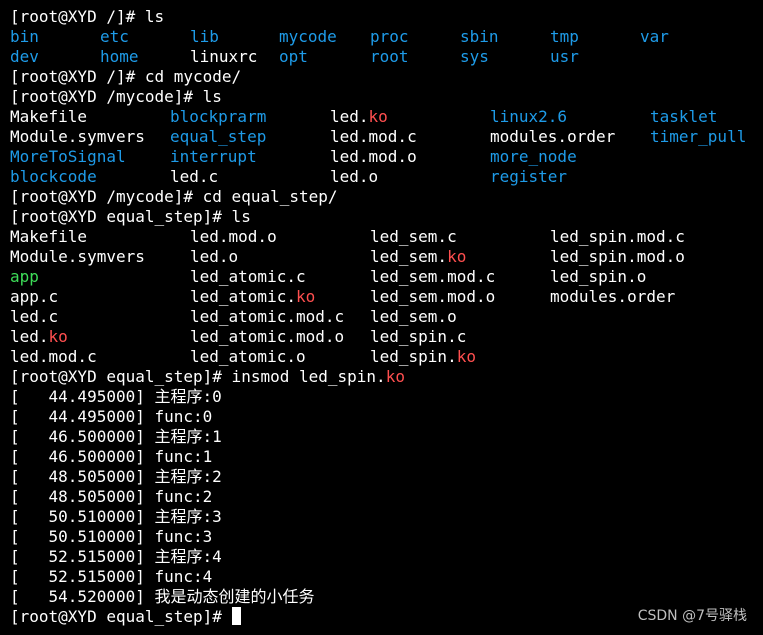 This screenshot has width=763, height=635. I want to click on ls-entry: more_node, so click(533, 157).